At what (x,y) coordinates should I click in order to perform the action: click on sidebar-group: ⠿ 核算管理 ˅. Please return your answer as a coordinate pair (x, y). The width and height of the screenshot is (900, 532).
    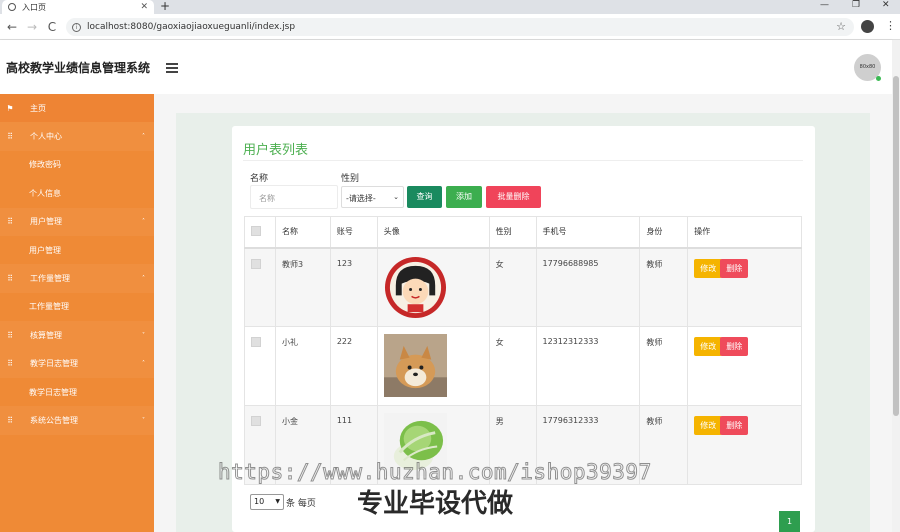
    Looking at the image, I should click on (77, 335).